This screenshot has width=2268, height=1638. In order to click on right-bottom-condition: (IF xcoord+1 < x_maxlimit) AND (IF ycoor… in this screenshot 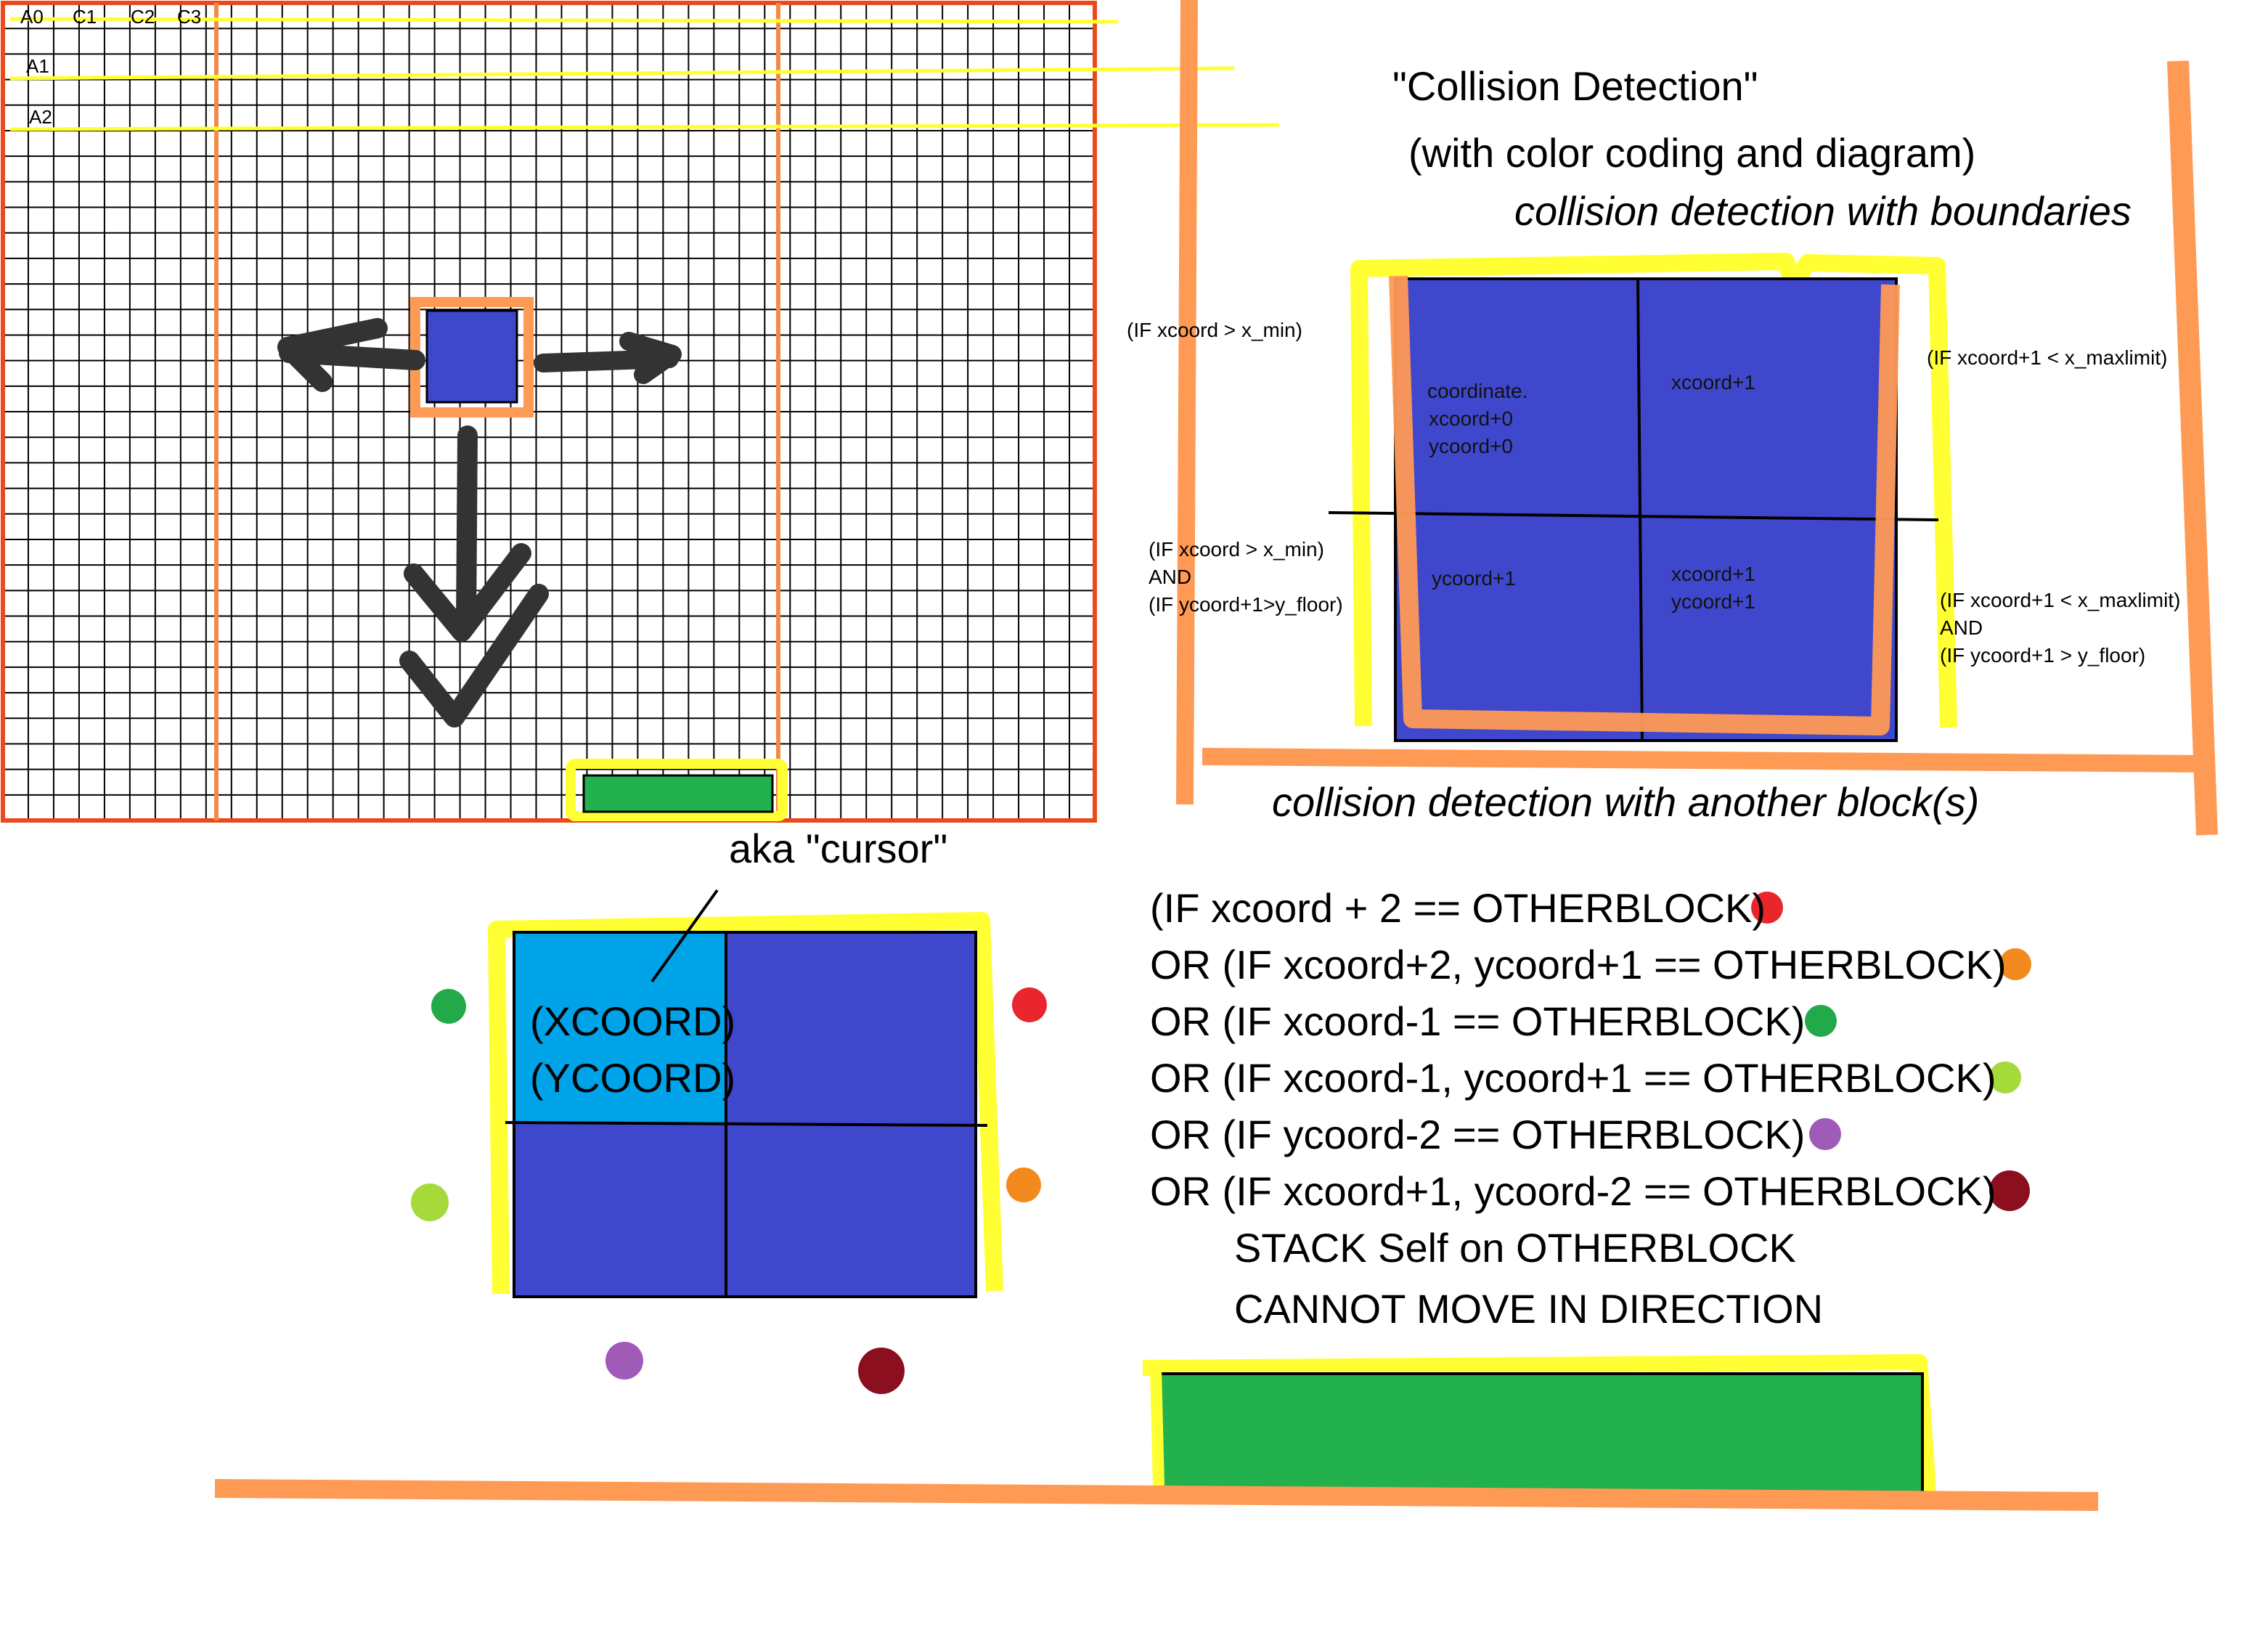, I will do `click(2060, 628)`.